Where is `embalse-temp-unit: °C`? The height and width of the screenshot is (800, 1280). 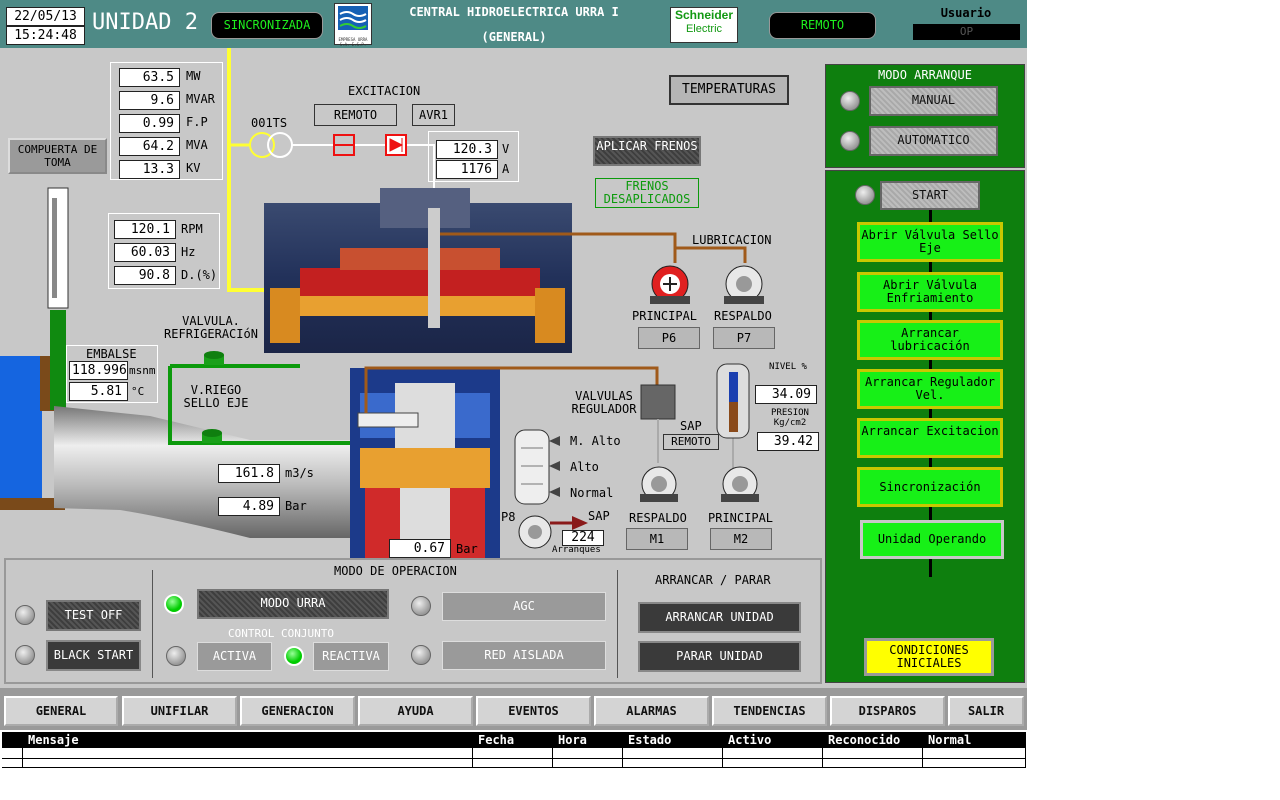 embalse-temp-unit: °C is located at coordinates (138, 391).